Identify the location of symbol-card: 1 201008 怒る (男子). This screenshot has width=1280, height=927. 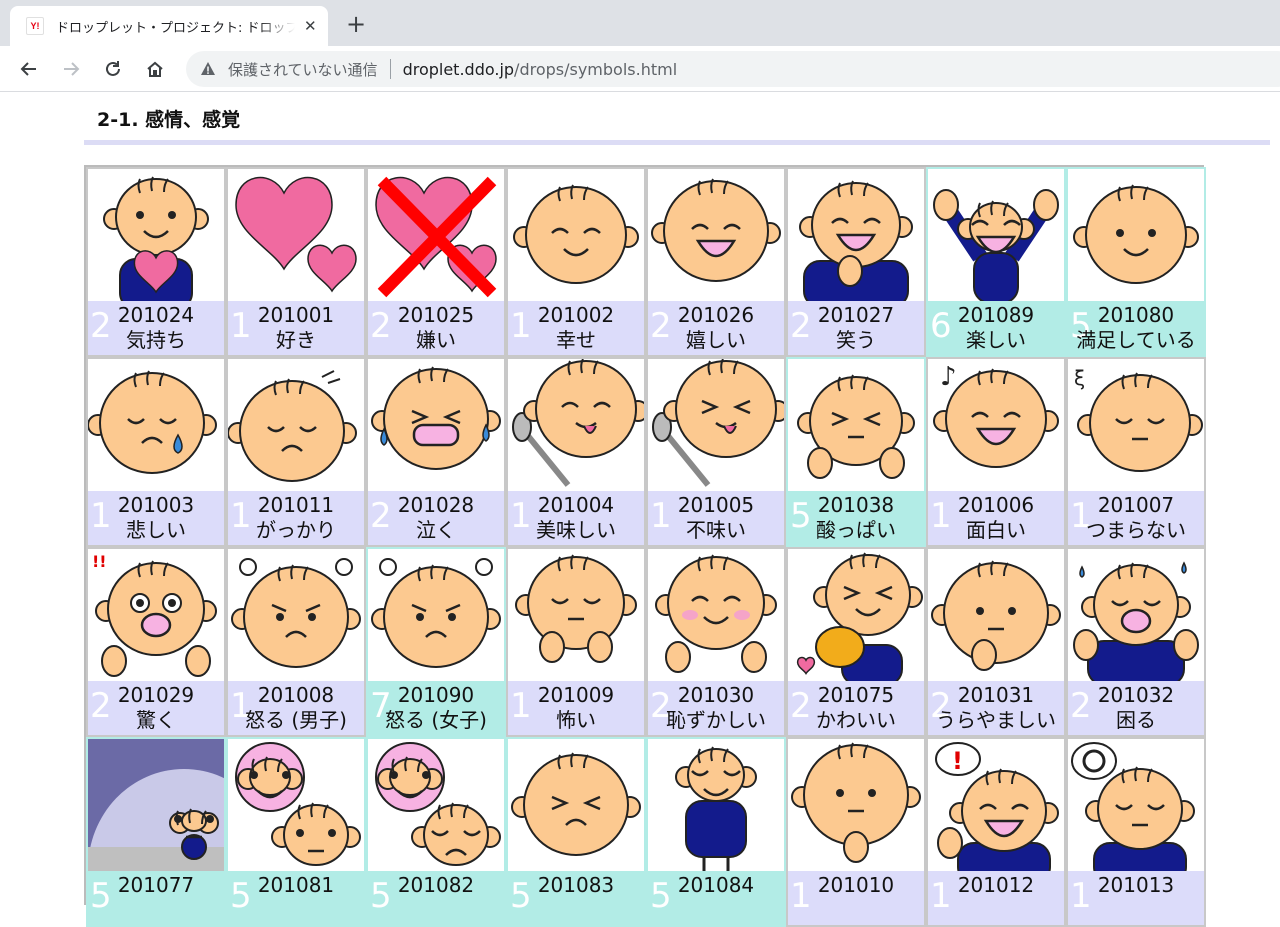
(296, 642).